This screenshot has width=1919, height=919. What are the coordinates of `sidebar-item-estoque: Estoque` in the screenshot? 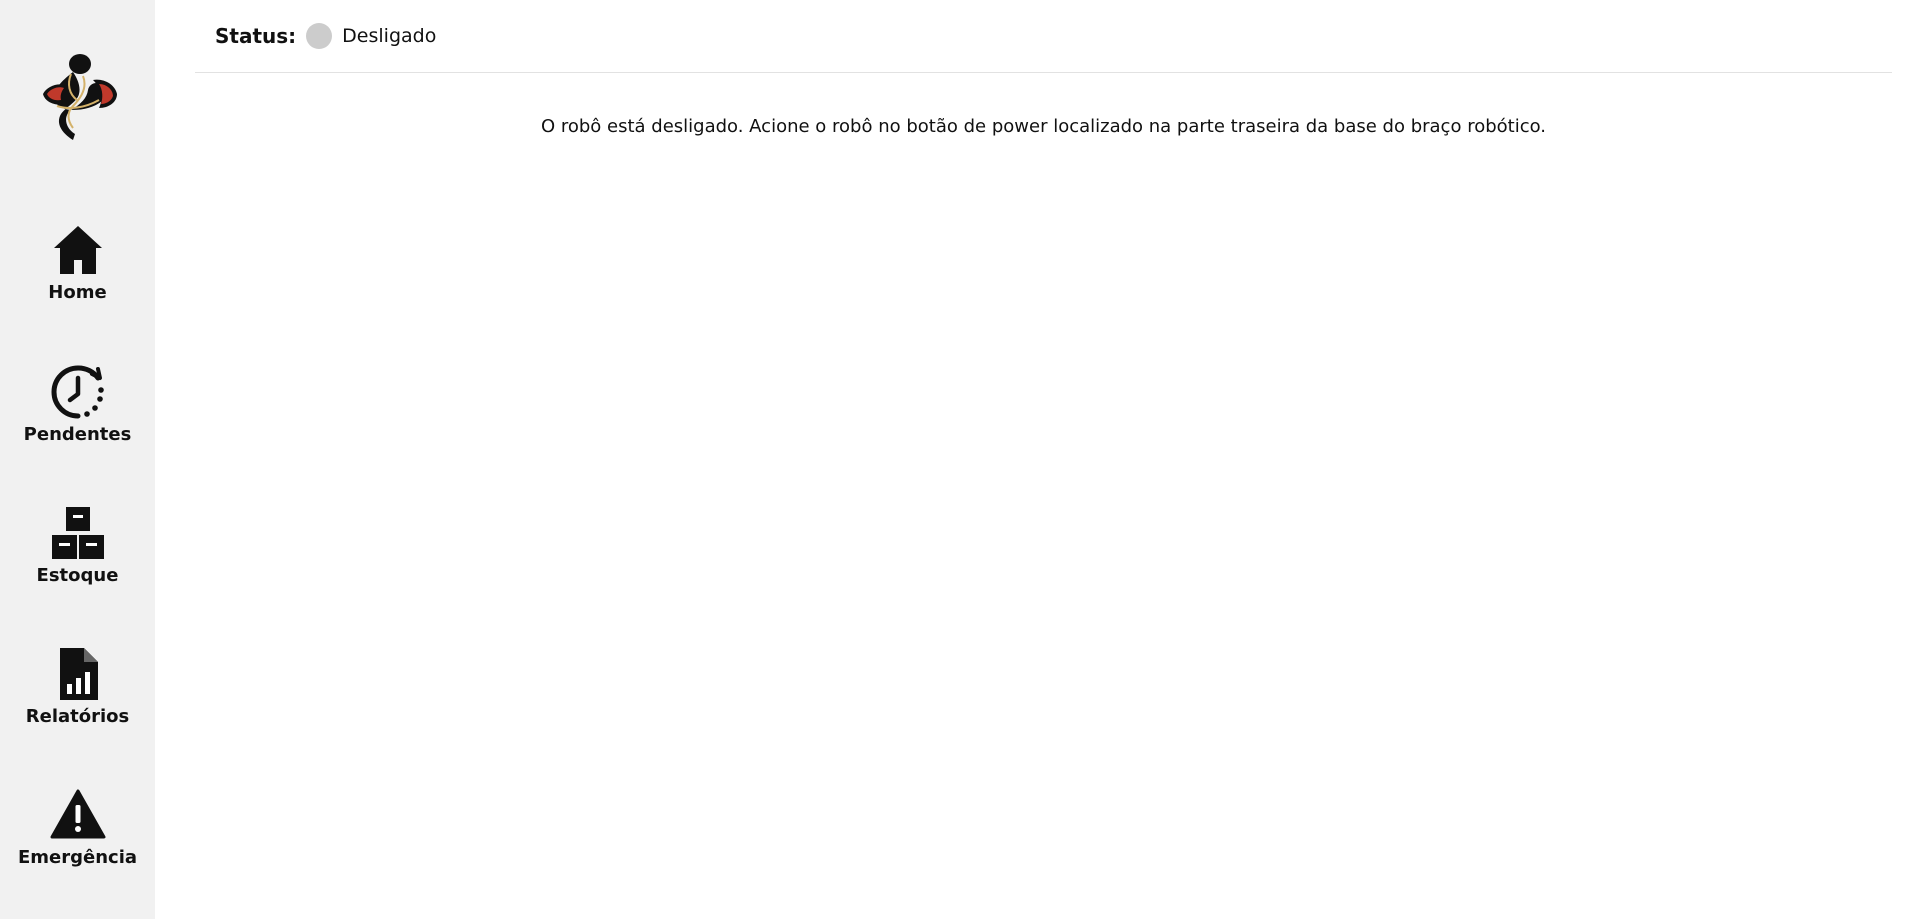 It's located at (77, 555).